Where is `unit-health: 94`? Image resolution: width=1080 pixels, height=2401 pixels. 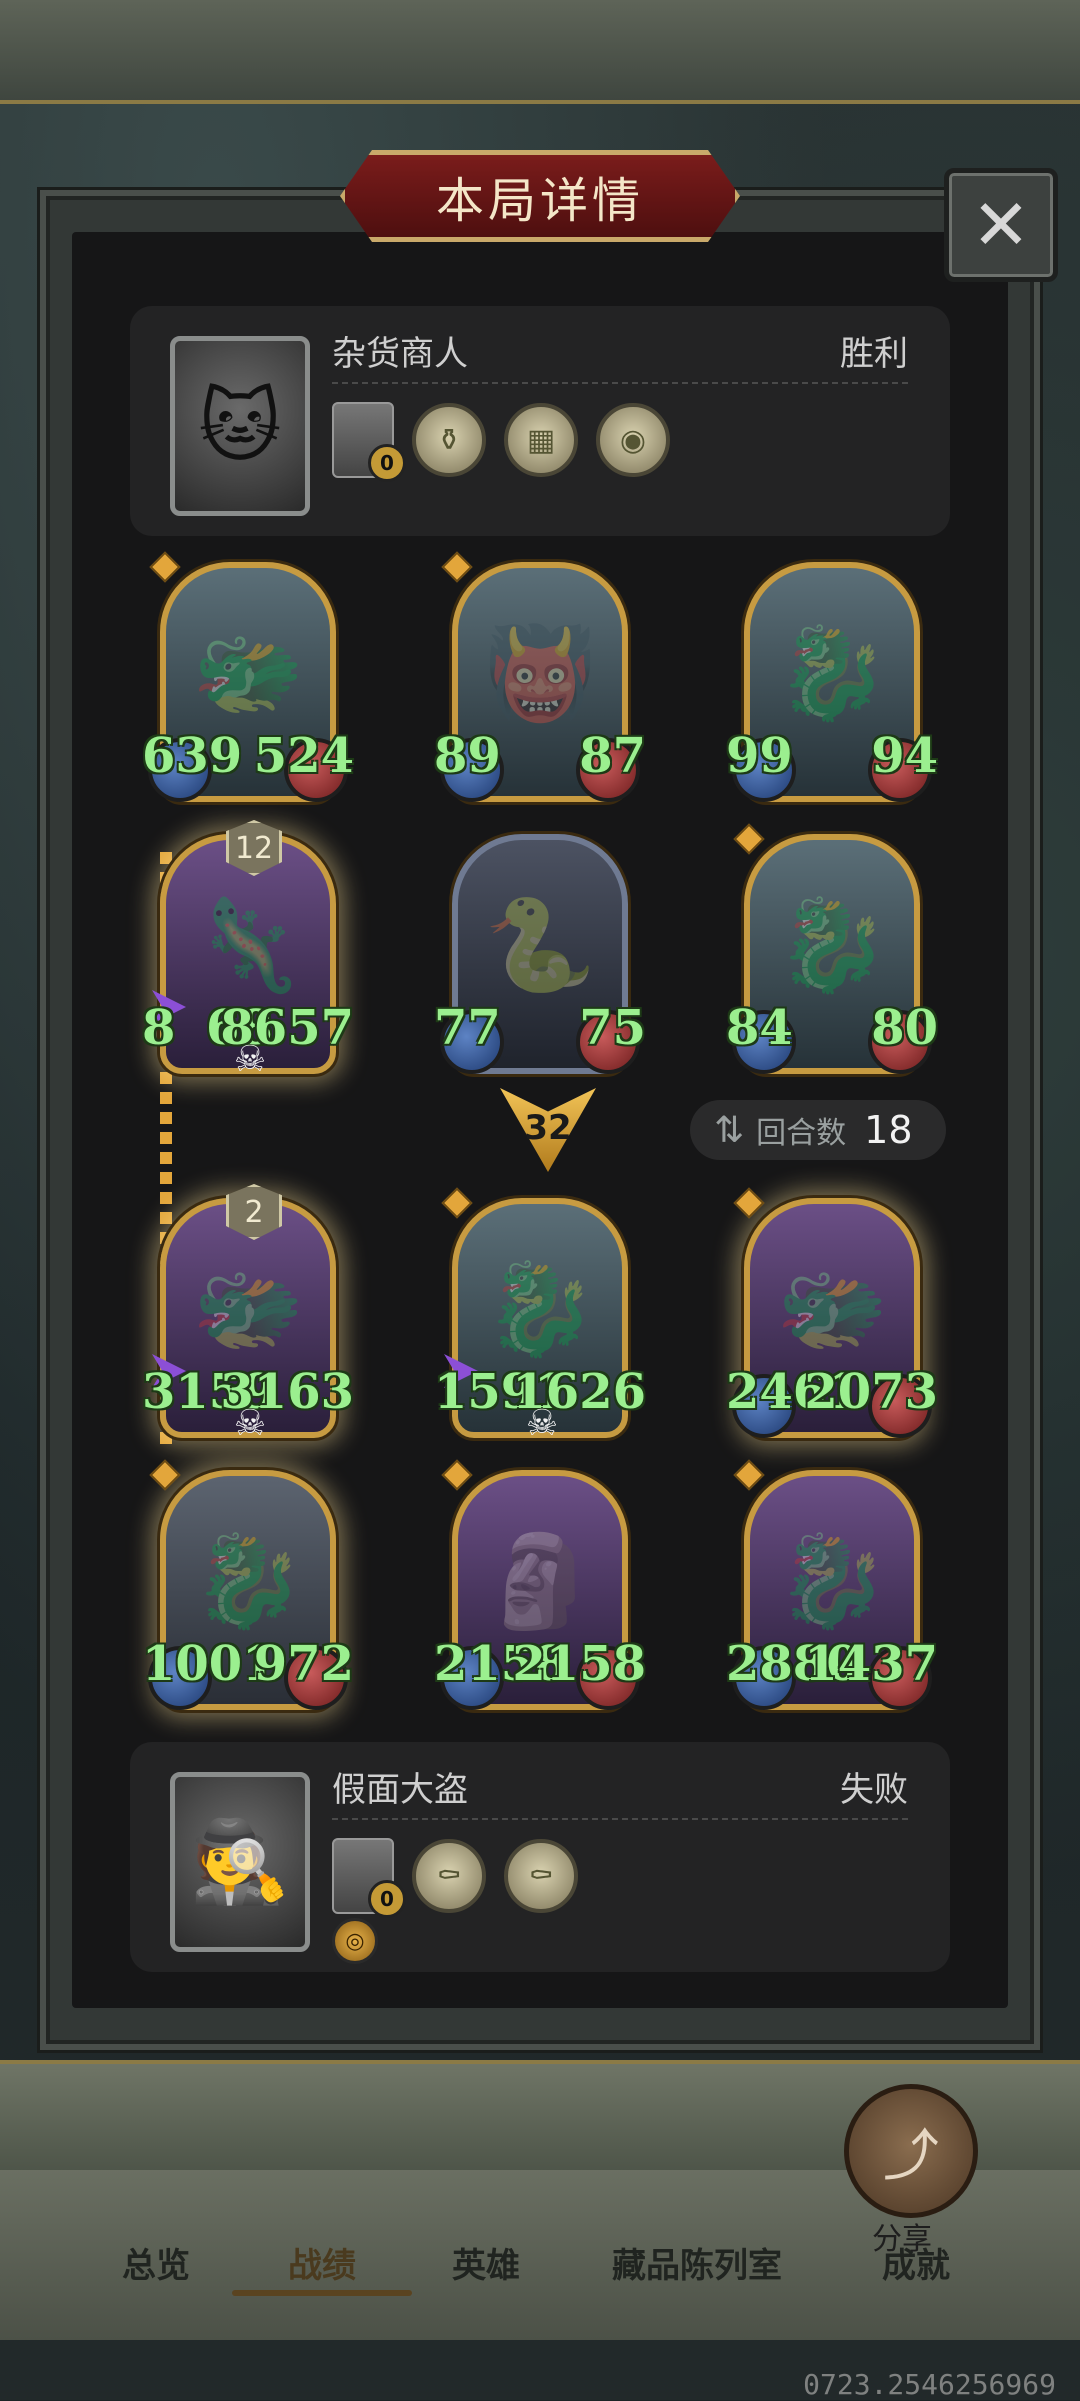
unit-health: 94 is located at coordinates (904, 756).